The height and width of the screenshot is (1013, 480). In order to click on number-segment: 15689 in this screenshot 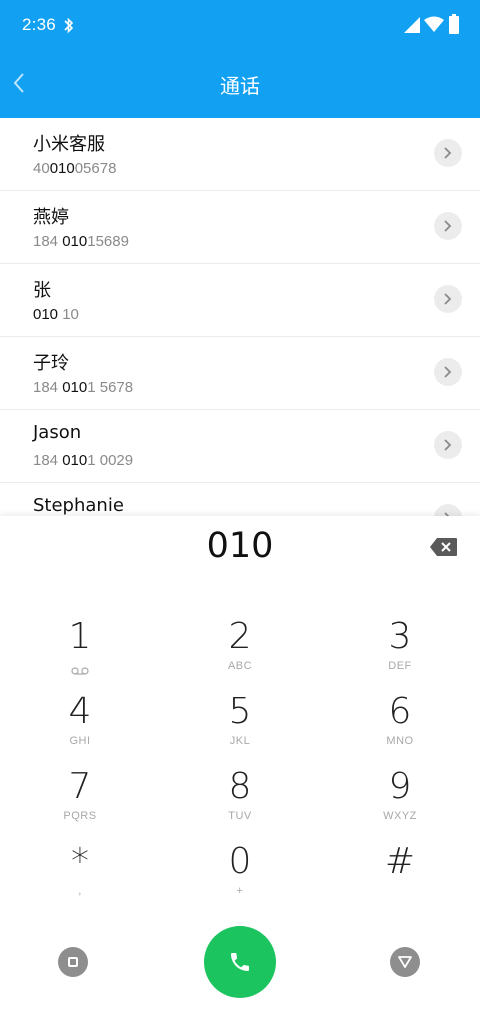, I will do `click(108, 241)`.